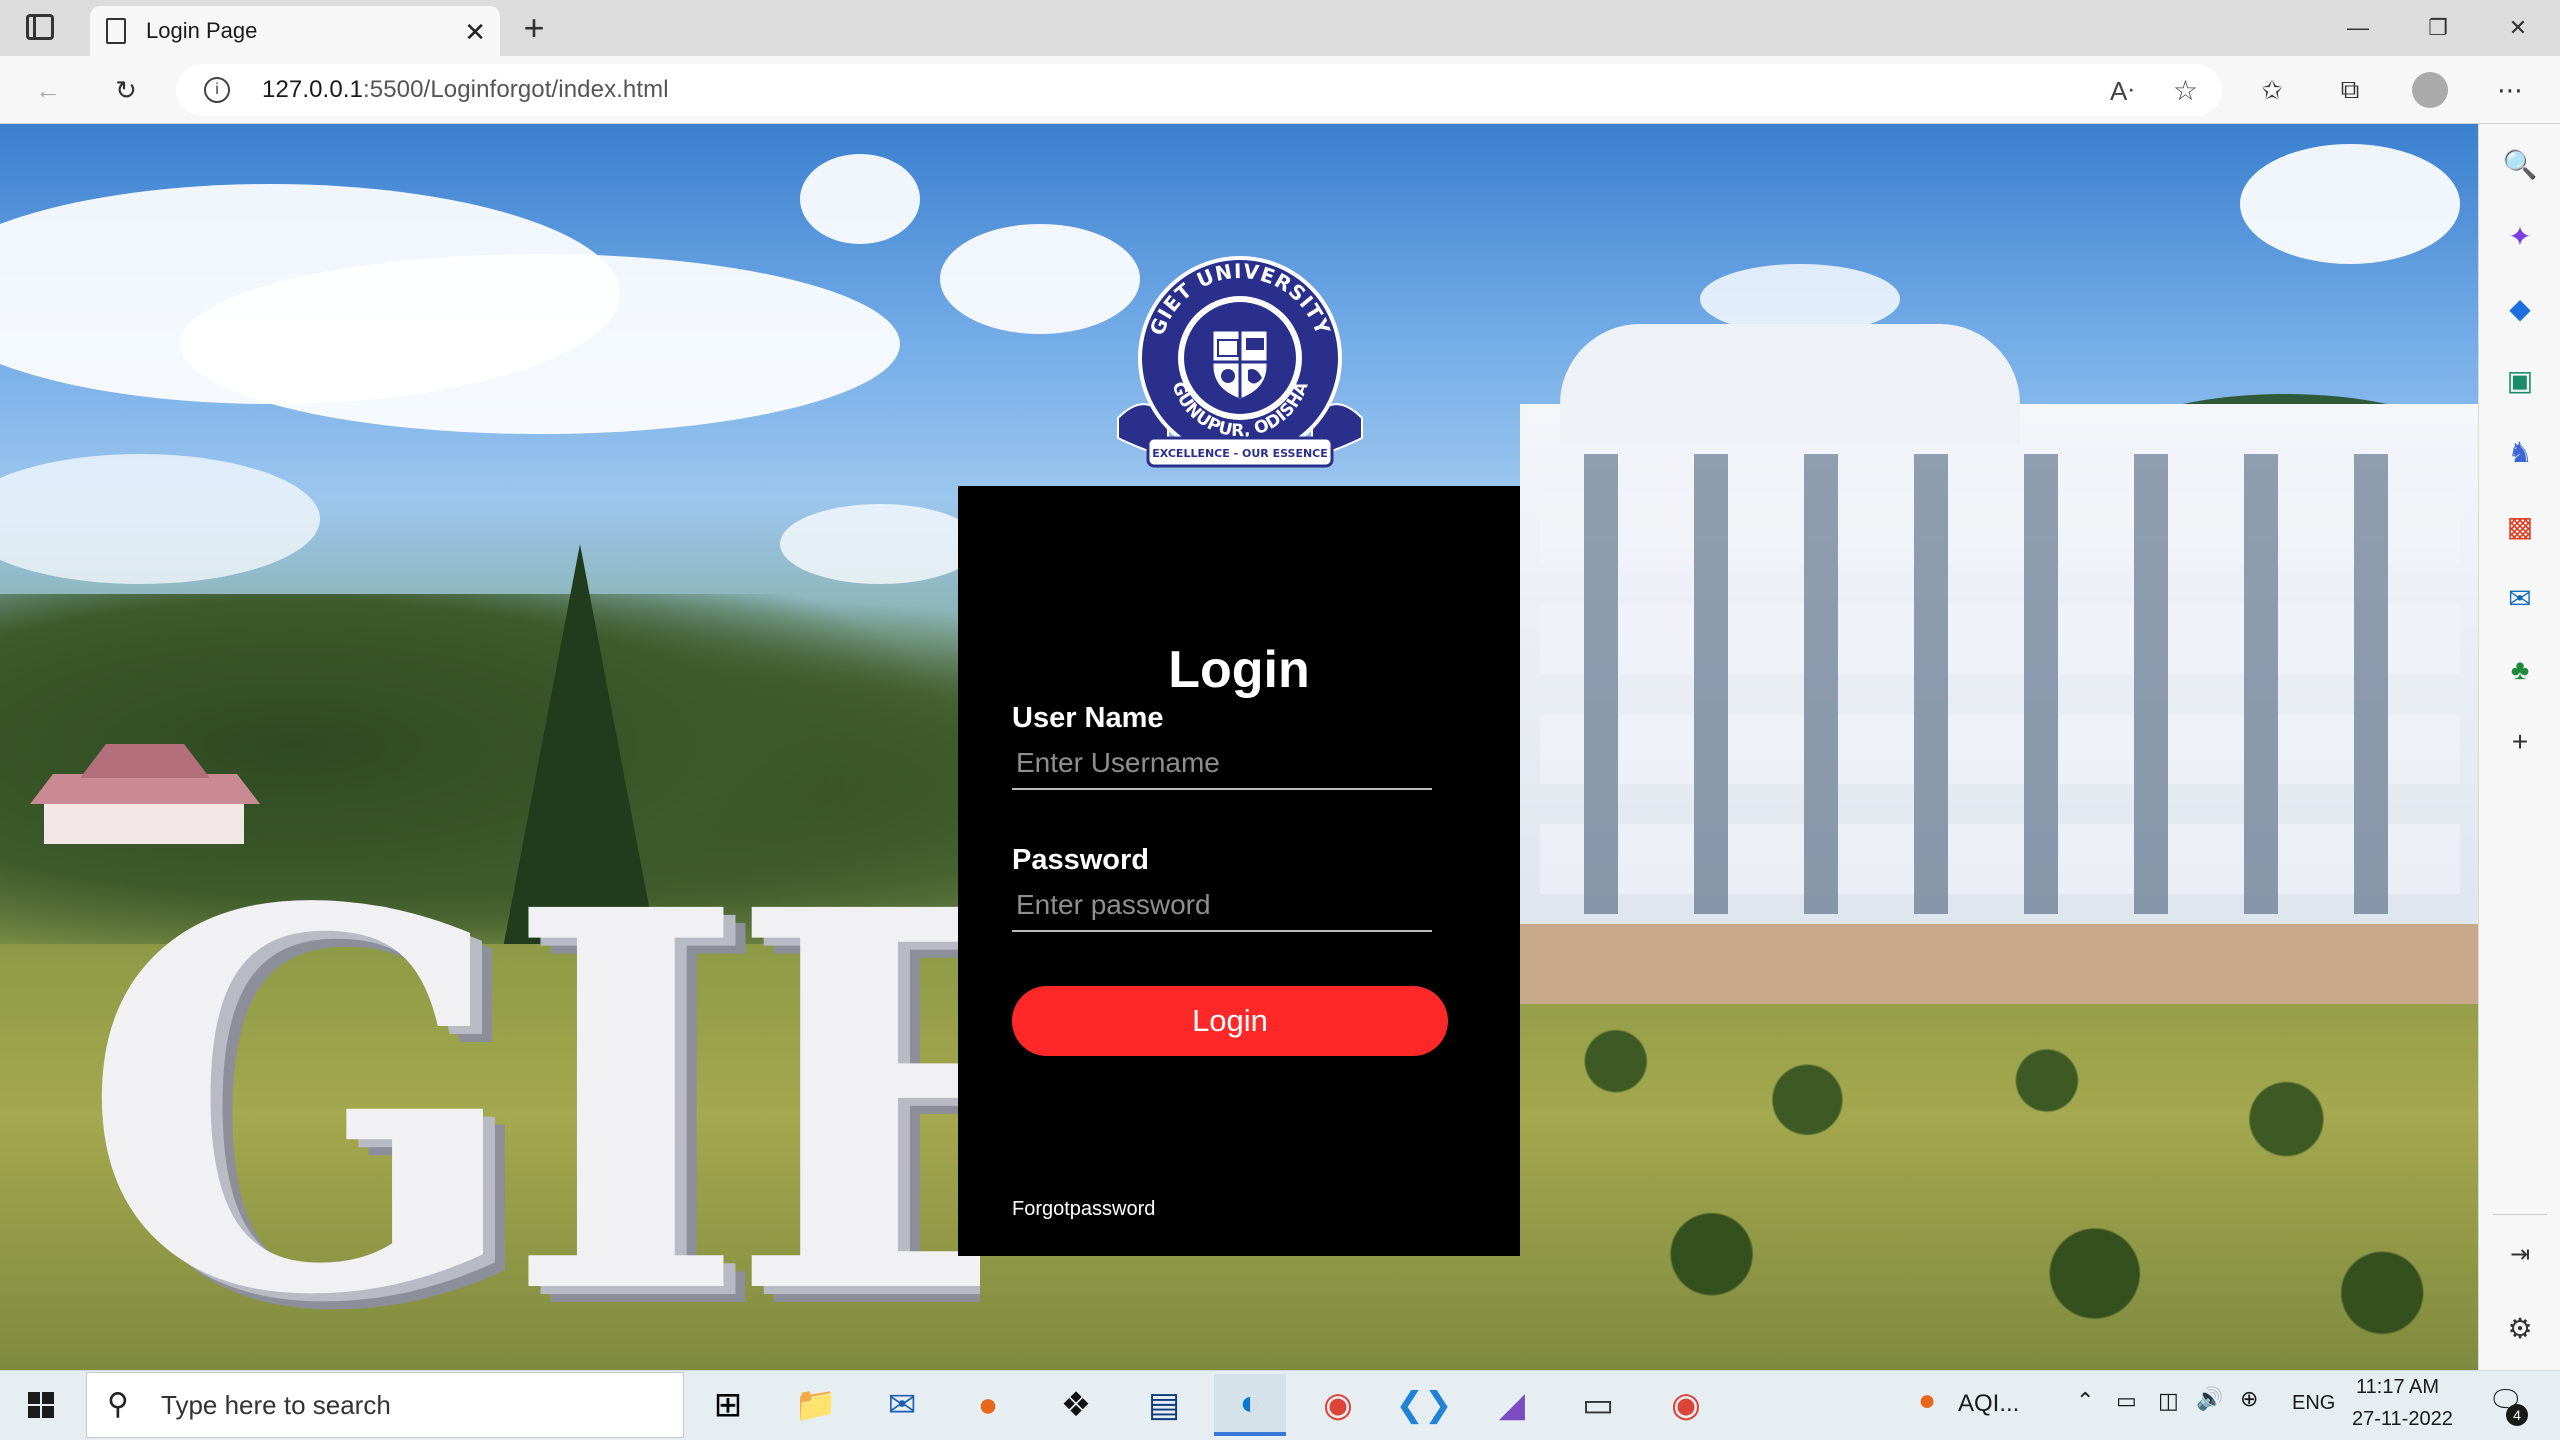 This screenshot has width=2560, height=1440. Describe the element at coordinates (902, 1405) in the screenshot. I see `mail-icon: ✉` at that location.